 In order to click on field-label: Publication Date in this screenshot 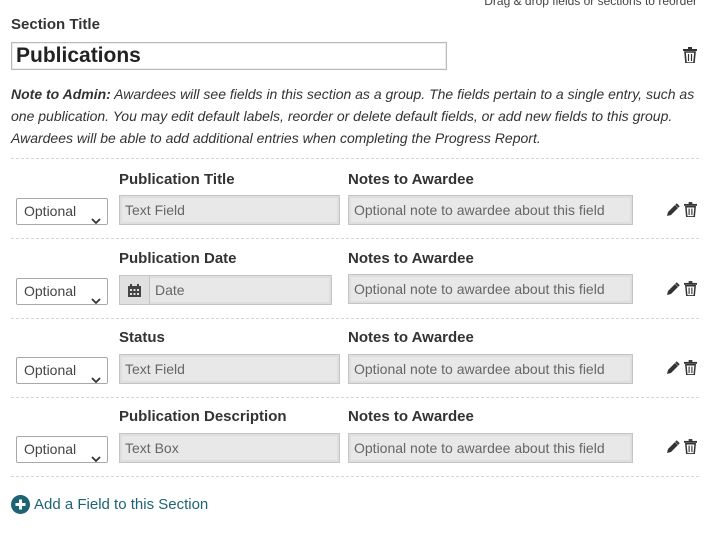, I will do `click(178, 258)`.